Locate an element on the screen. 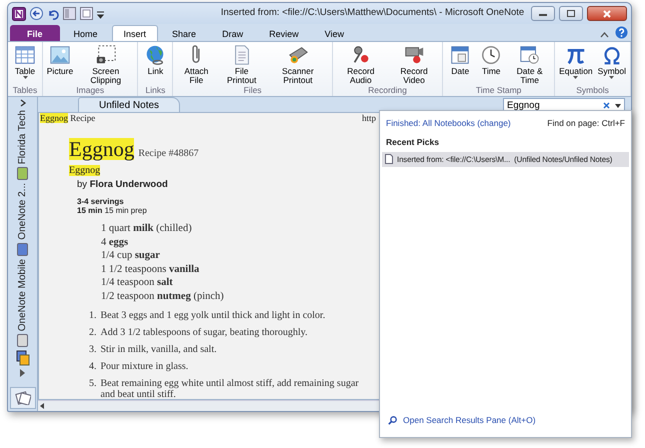 This screenshot has height=448, width=645. ribbon-button: Date & Time is located at coordinates (529, 64).